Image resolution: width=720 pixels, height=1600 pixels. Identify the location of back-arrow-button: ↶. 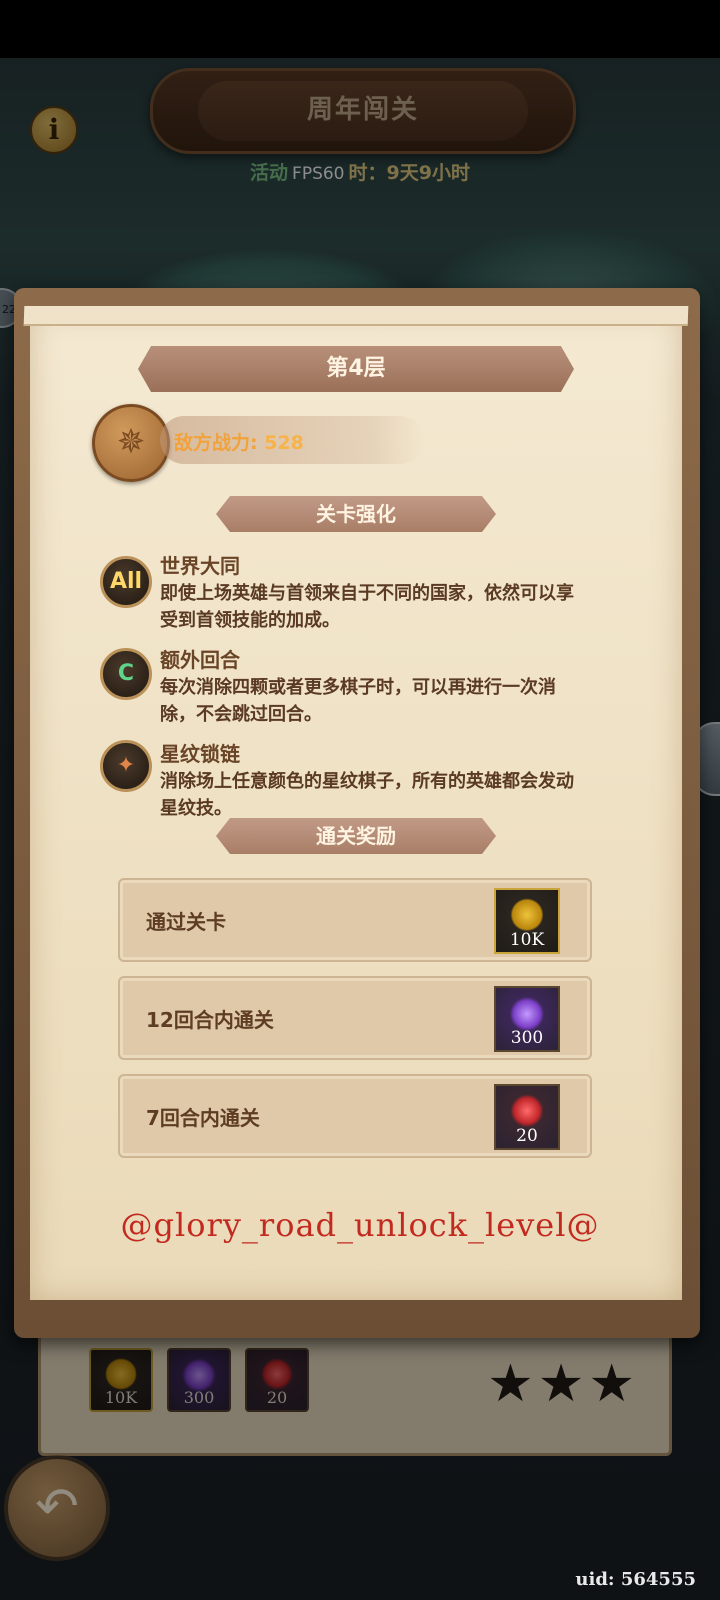
(57, 1508).